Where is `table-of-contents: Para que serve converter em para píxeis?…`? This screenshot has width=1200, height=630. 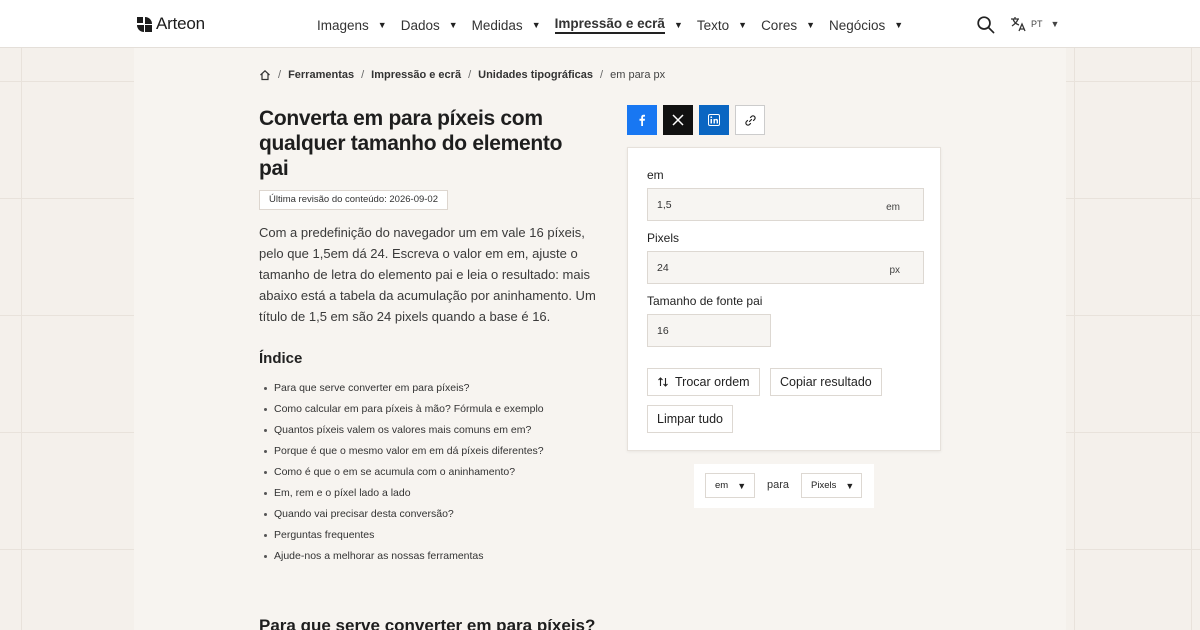
table-of-contents: Para que serve converter em para píxeis?… is located at coordinates (404, 472).